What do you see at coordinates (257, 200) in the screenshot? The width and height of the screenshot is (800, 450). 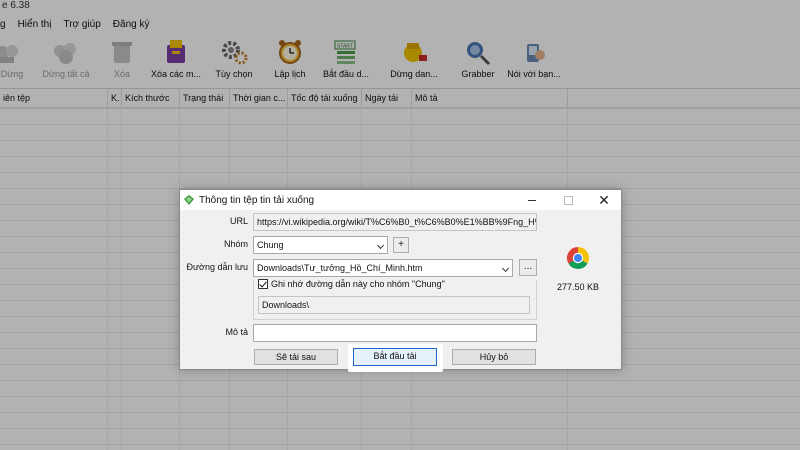 I see `dialog-title: Thông tin tệp tin tải xuống` at bounding box center [257, 200].